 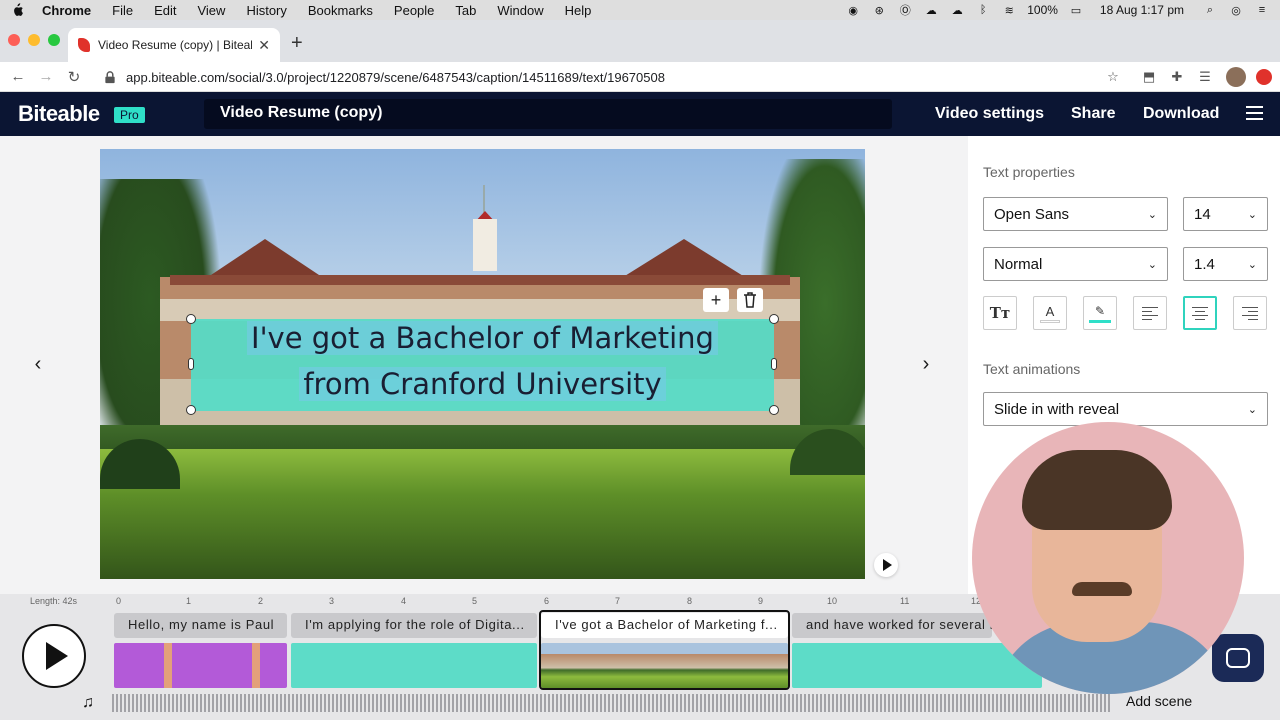 What do you see at coordinates (122, 10) in the screenshot?
I see `menu-file: File` at bounding box center [122, 10].